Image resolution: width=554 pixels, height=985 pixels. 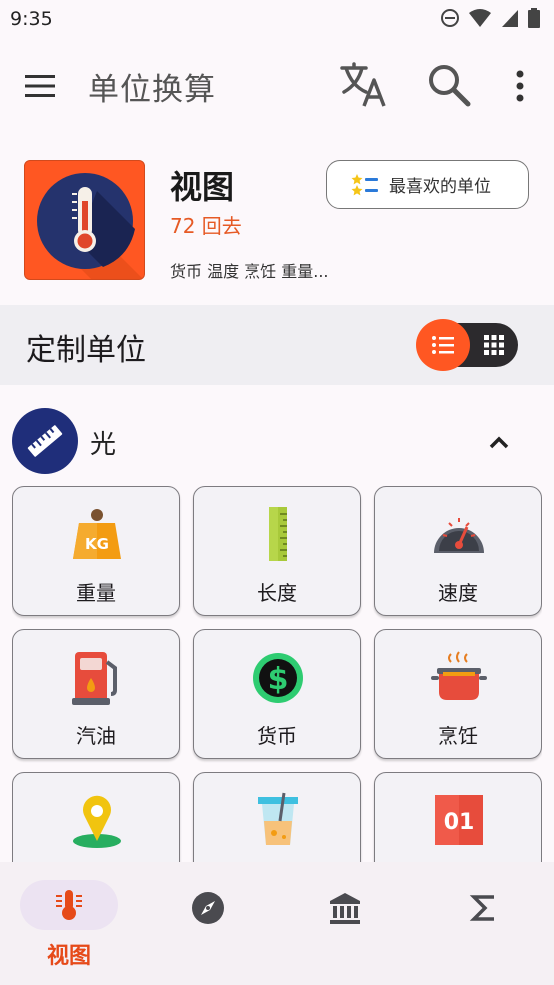 What do you see at coordinates (277, 593) in the screenshot?
I see `tile-label: 长度` at bounding box center [277, 593].